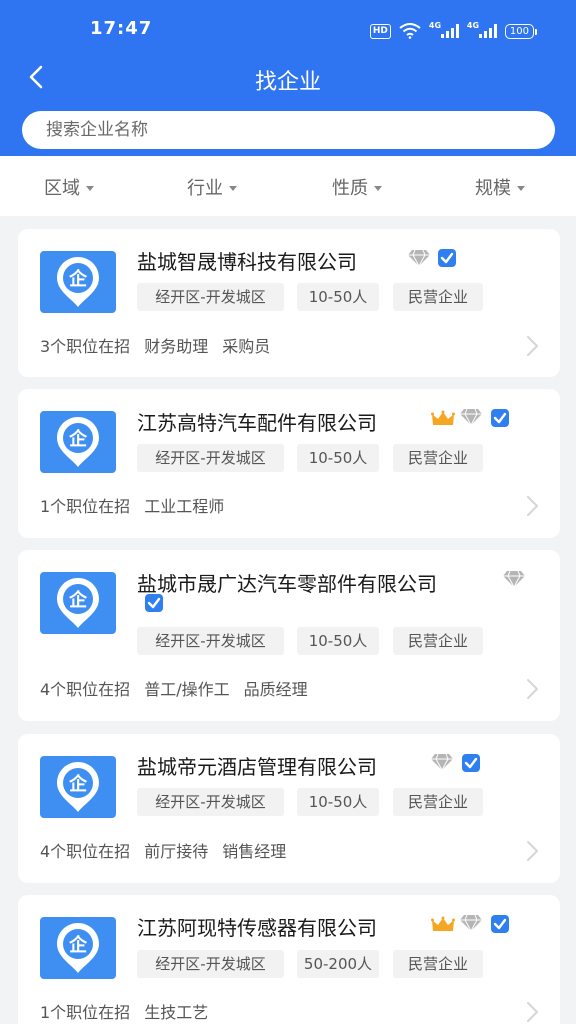 The height and width of the screenshot is (1024, 576). I want to click on company-name: 盐城智晟博科技有限公司, so click(247, 262).